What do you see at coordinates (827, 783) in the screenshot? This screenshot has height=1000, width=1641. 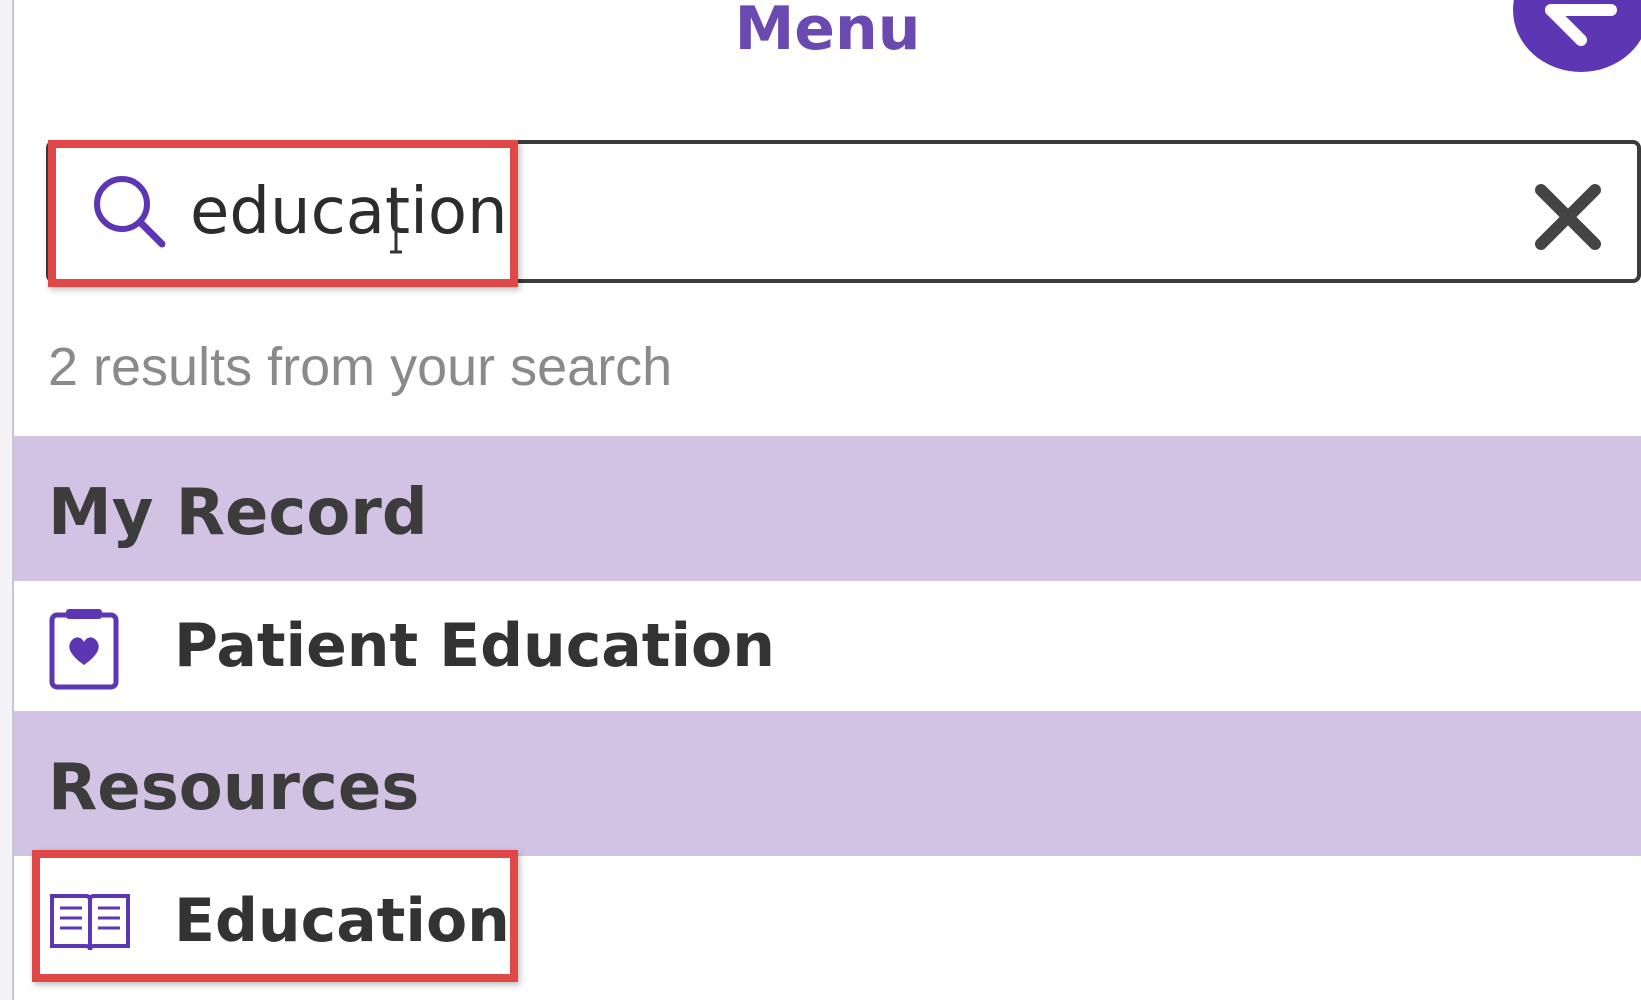 I see `section-header-resources: Resources` at bounding box center [827, 783].